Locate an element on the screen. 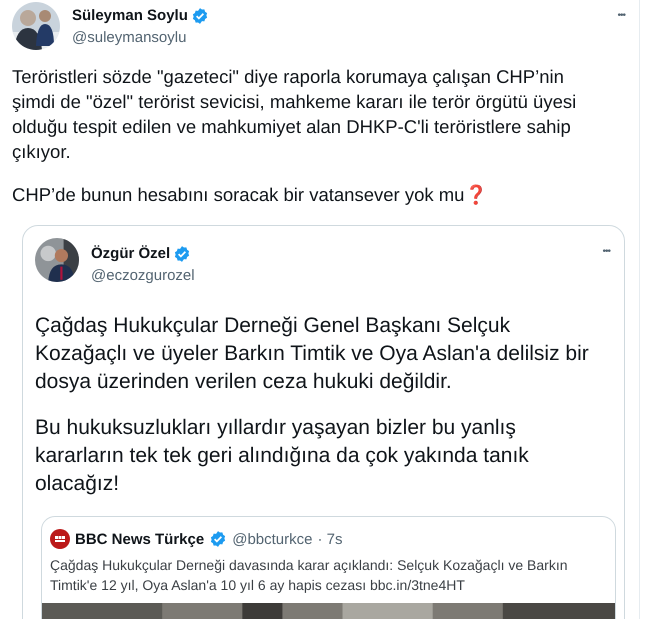  quoted-tweet-card: BBC News Türkçe @bbcturkce · 7s Çağdaş Hukukçular Derneği davasında karar açıklandı: Selçuk Kozağaçlı ve Barkın Timtik'e 12 yıl, Oya Aslan'a 10 yıl 6 ay hapis cezası bbc.in/3tne4HT is located at coordinates (328, 567).